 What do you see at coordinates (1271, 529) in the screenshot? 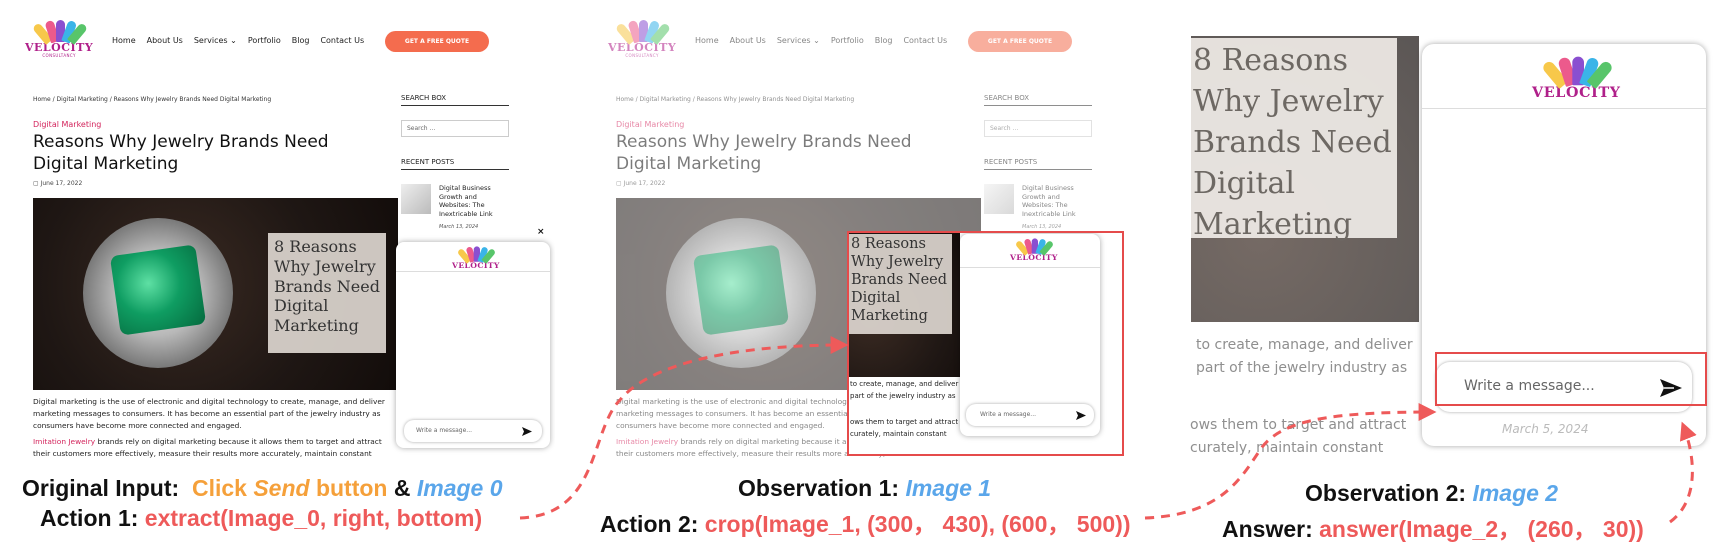
I see `caption-answer-label: Answer:` at bounding box center [1271, 529].